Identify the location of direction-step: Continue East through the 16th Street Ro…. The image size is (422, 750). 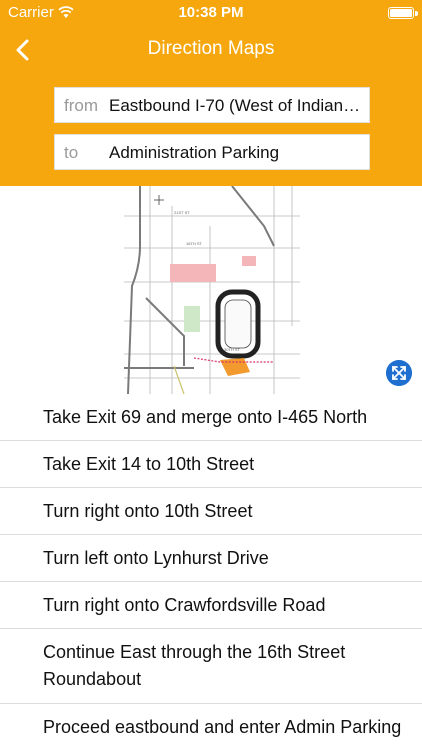
(211, 666).